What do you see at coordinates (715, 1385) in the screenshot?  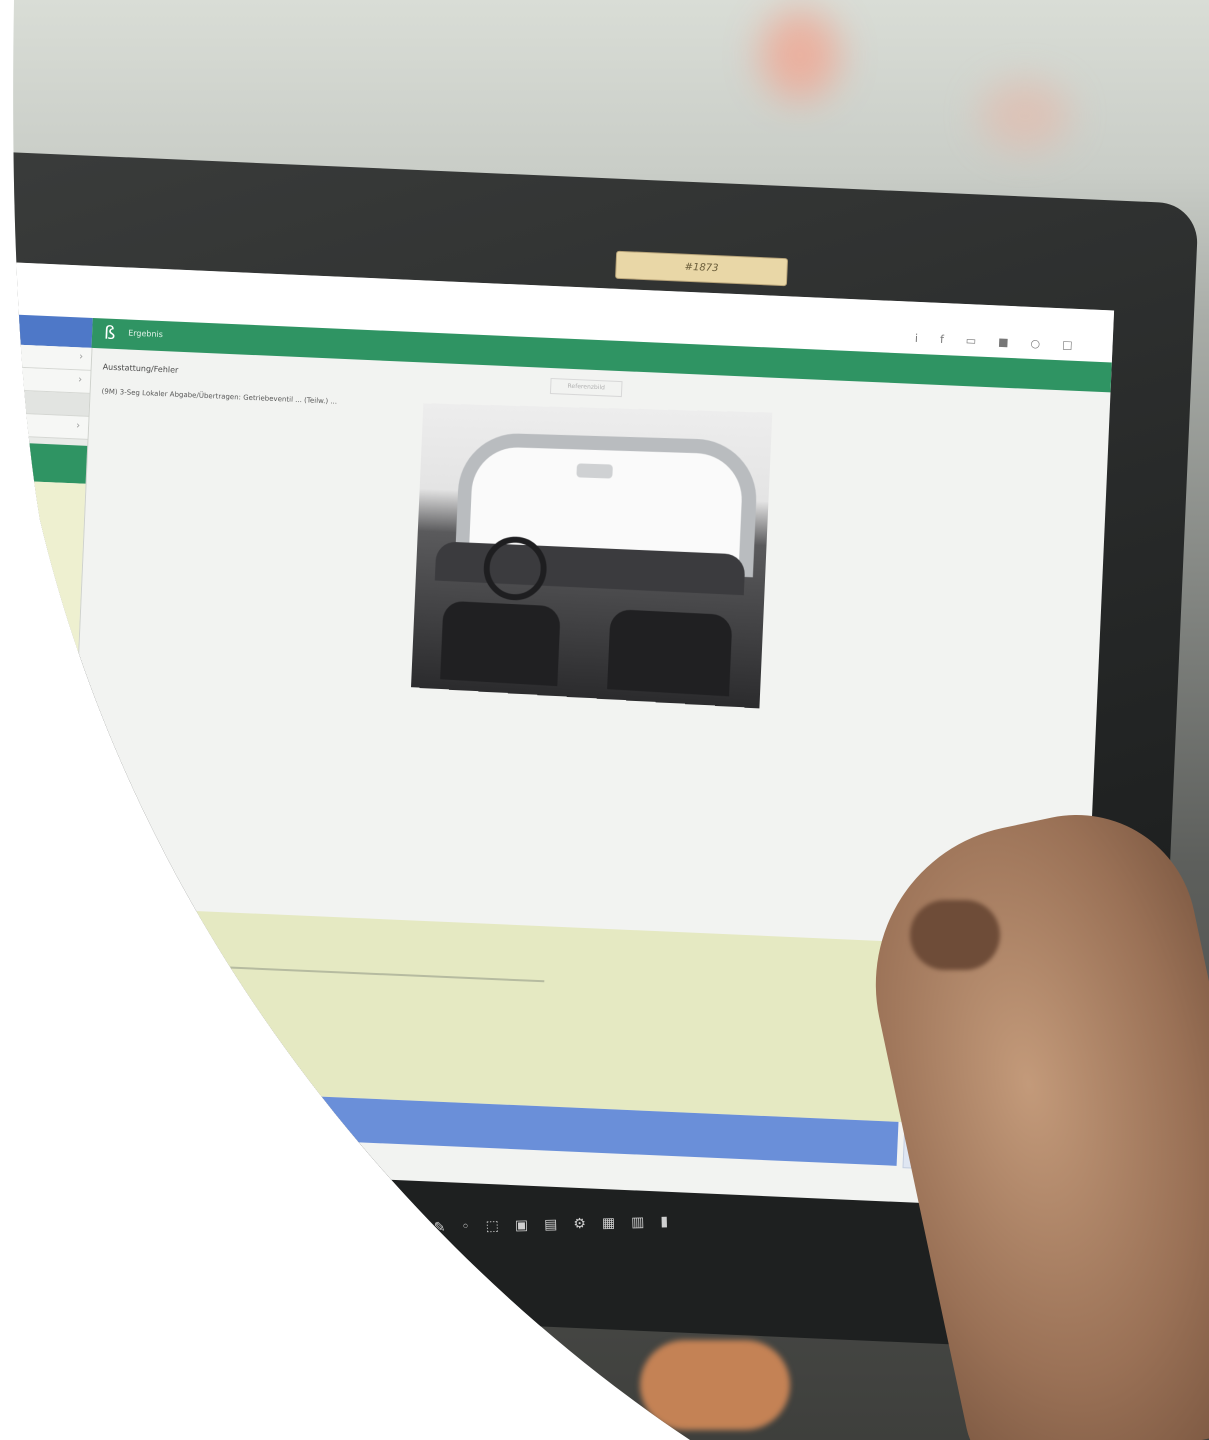 I see `finger` at bounding box center [715, 1385].